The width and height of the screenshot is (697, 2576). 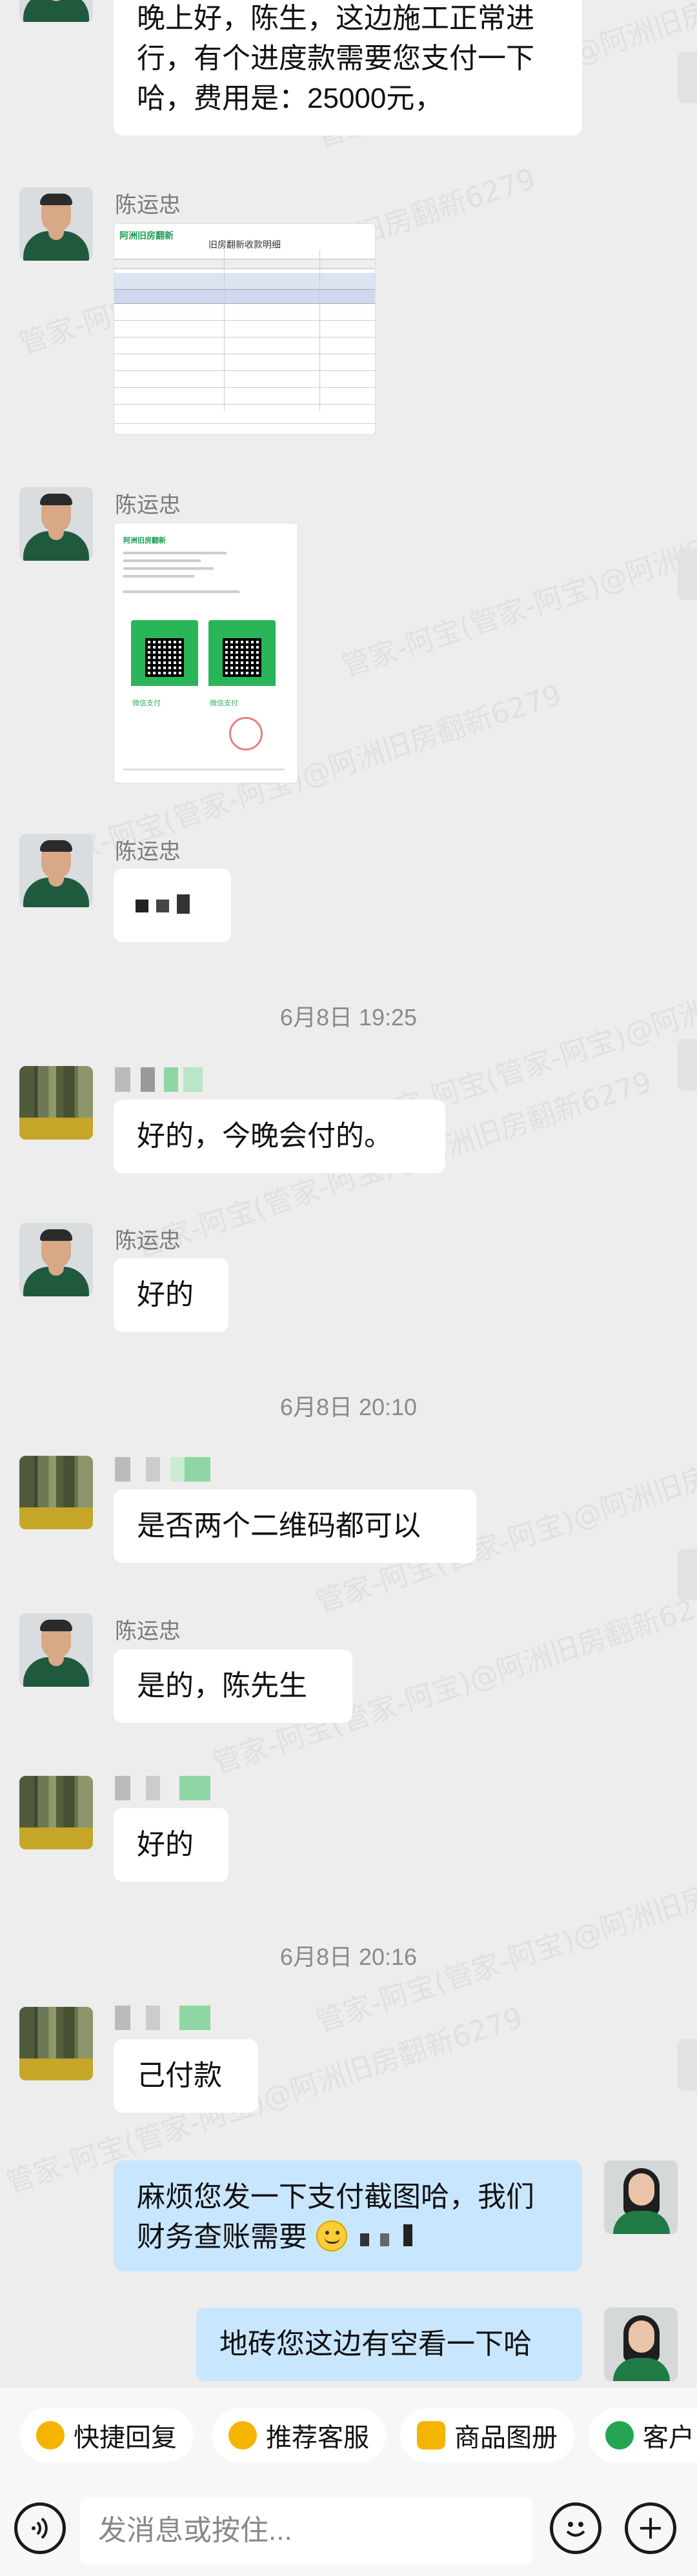 What do you see at coordinates (245, 329) in the screenshot?
I see `payment-detail-image: 阿洲旧房翻新 旧房翻新收款明细` at bounding box center [245, 329].